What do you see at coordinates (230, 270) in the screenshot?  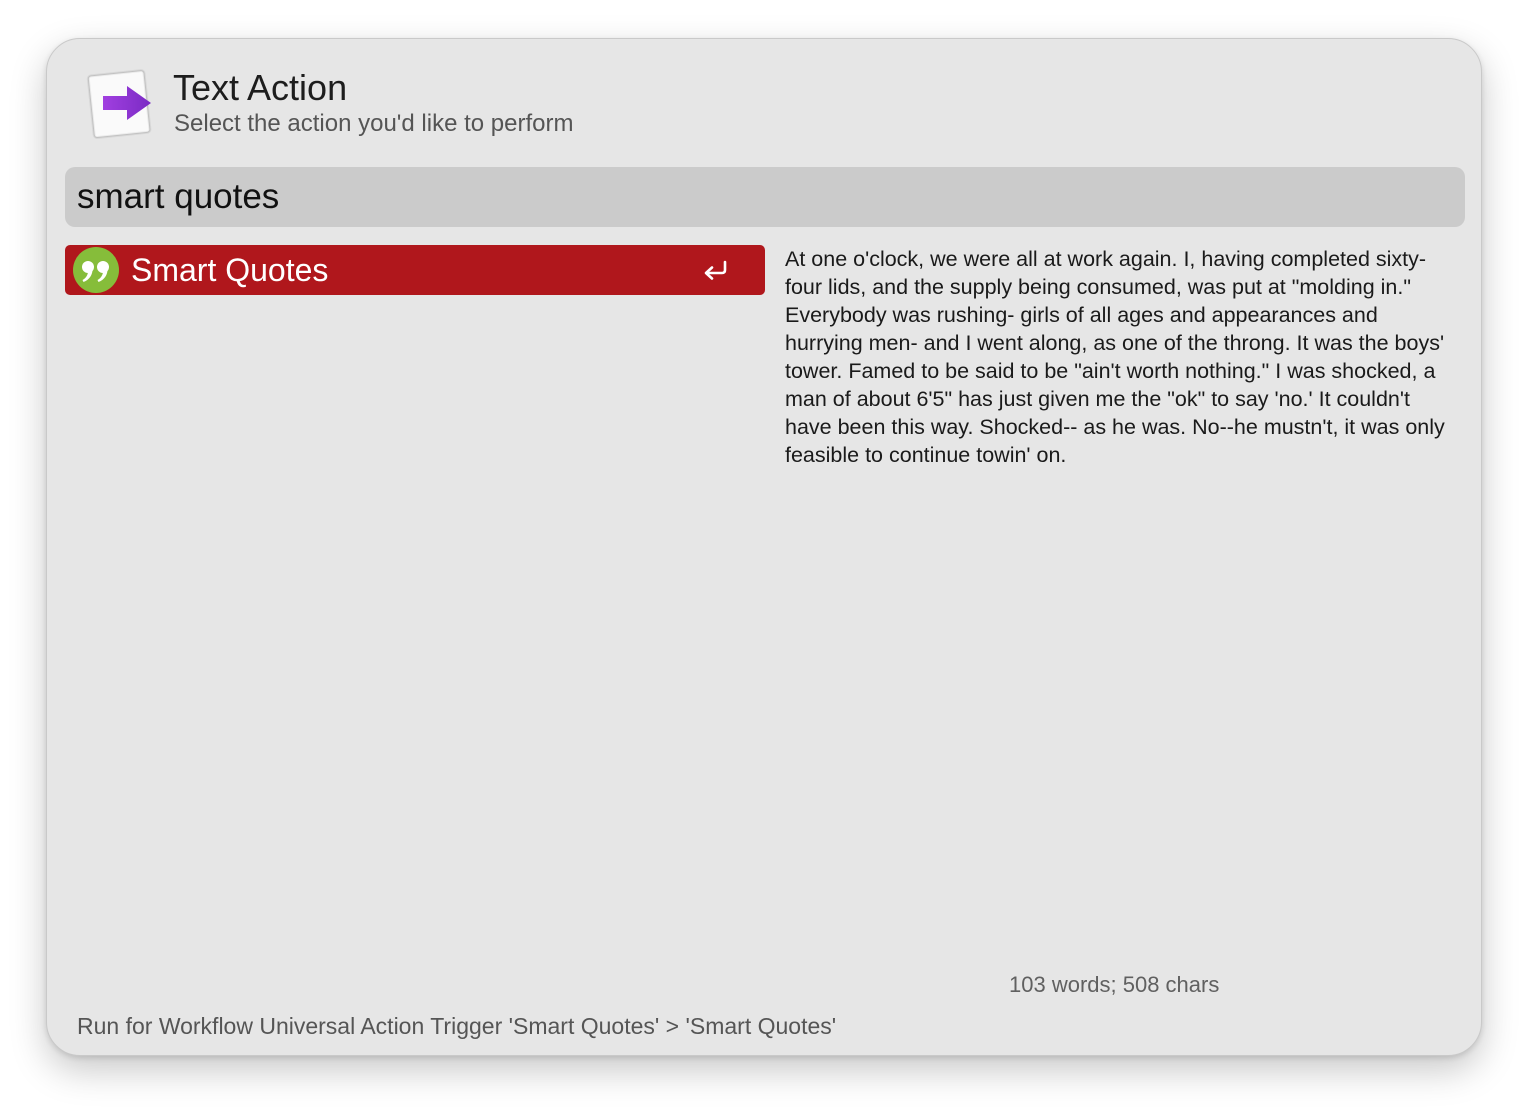 I see `result-label: Smart Quotes` at bounding box center [230, 270].